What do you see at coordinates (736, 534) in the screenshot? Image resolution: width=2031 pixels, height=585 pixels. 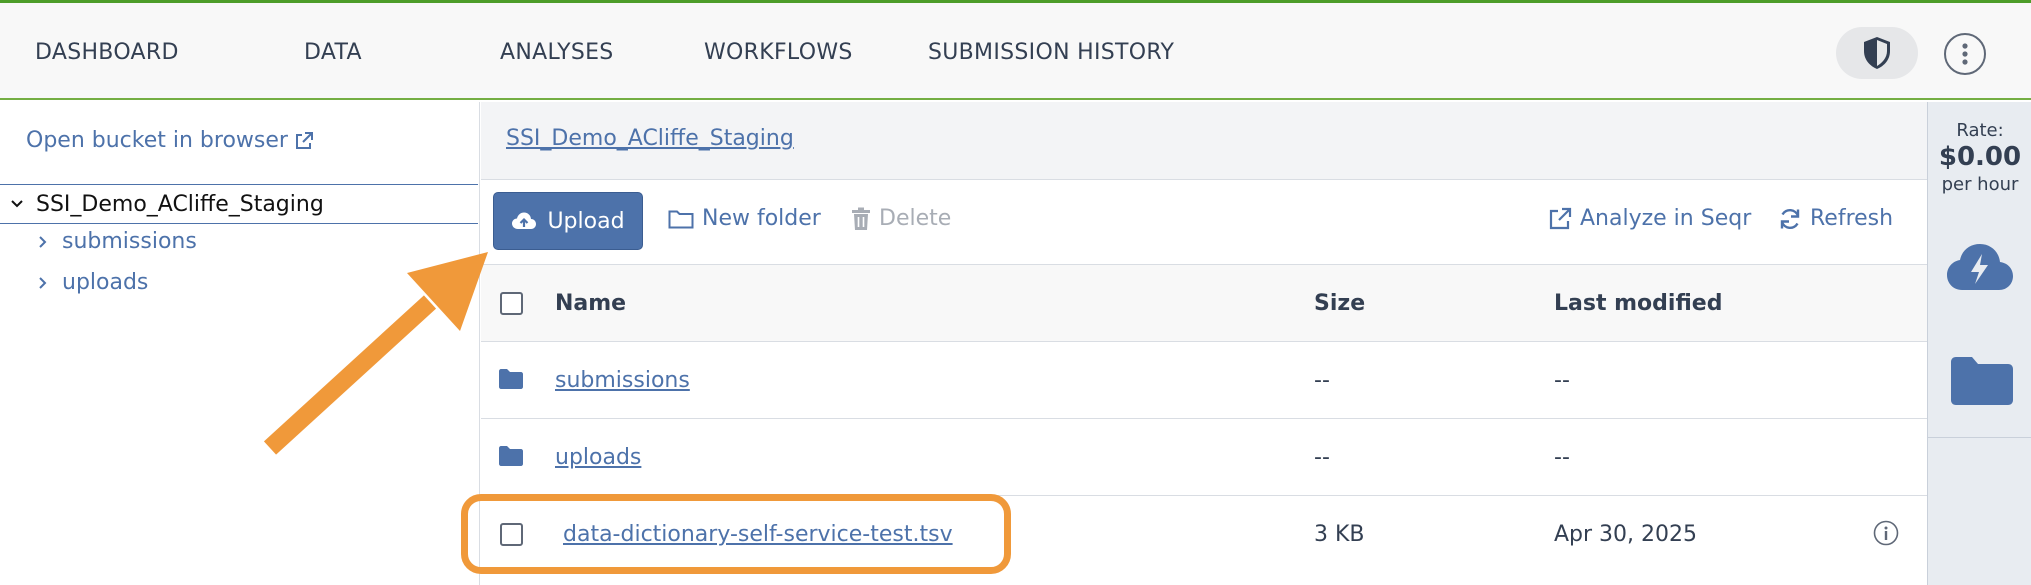 I see `annotation-highlight-box` at bounding box center [736, 534].